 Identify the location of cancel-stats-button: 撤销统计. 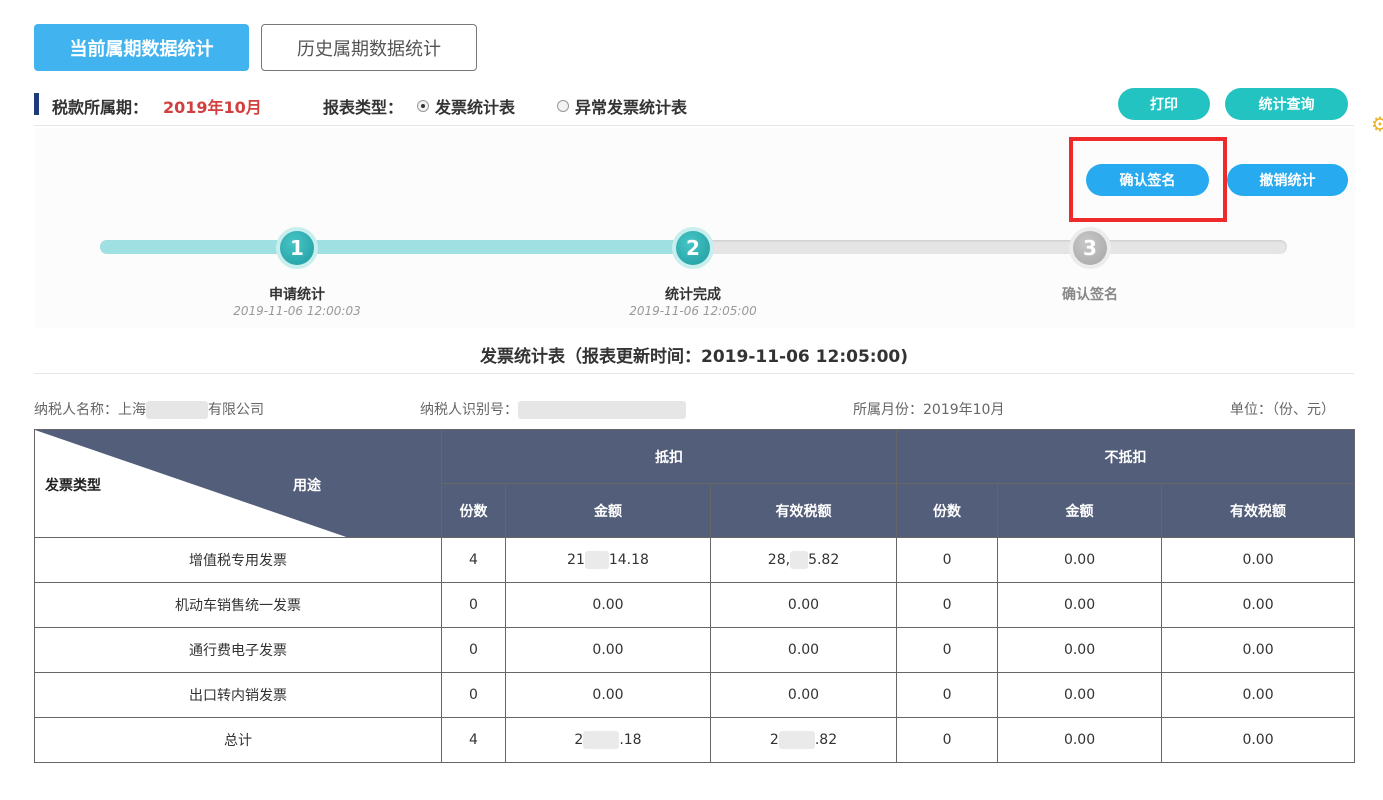
(1287, 180).